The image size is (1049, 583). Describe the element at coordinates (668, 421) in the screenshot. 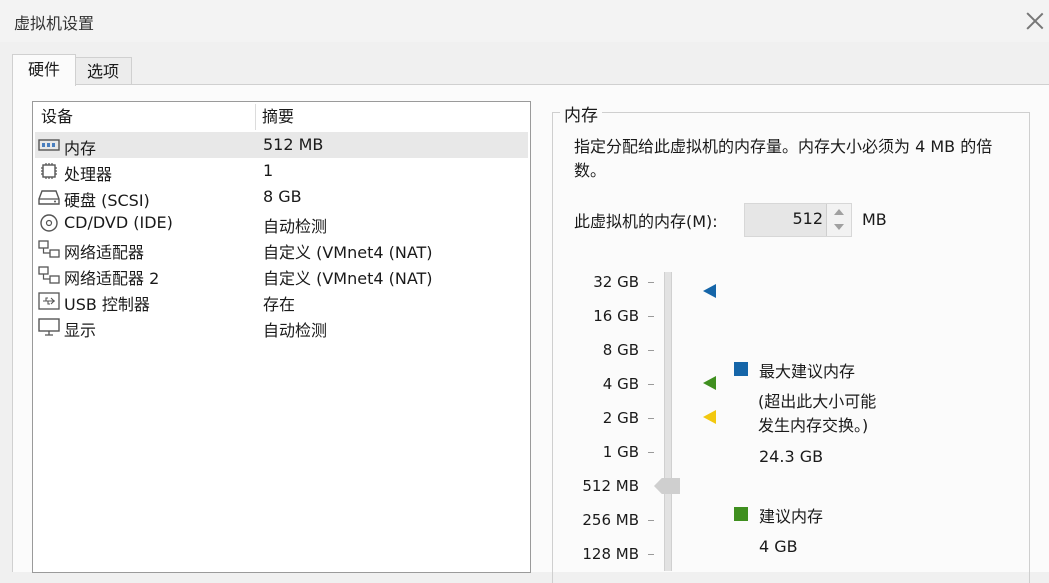

I see `memory-slider-track` at that location.